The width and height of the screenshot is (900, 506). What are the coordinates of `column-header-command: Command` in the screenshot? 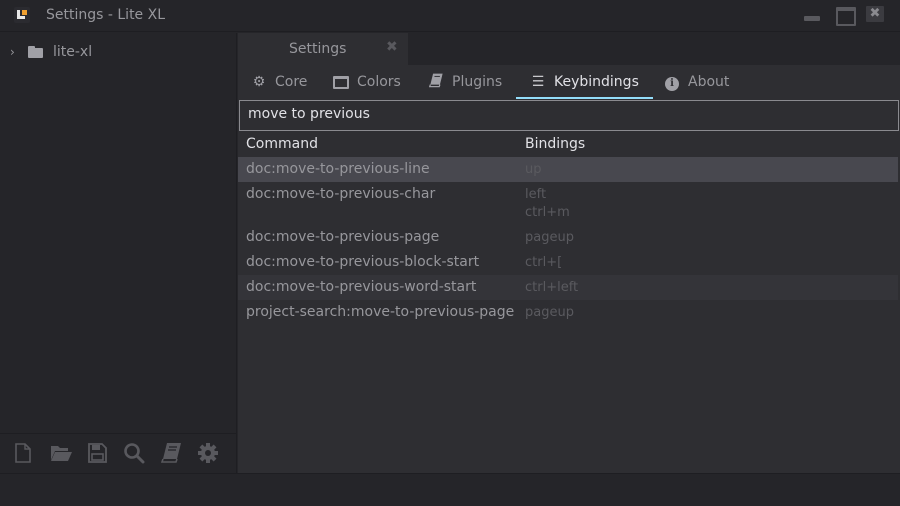 It's located at (282, 144).